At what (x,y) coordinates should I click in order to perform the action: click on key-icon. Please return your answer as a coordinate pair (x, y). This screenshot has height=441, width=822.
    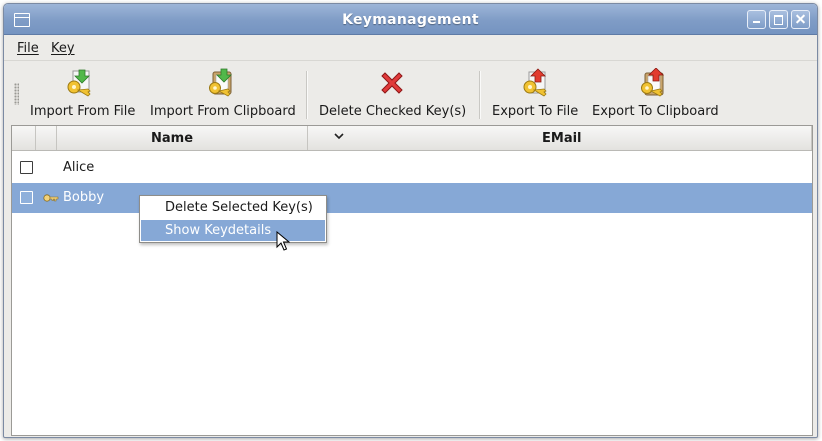
    Looking at the image, I should click on (51, 198).